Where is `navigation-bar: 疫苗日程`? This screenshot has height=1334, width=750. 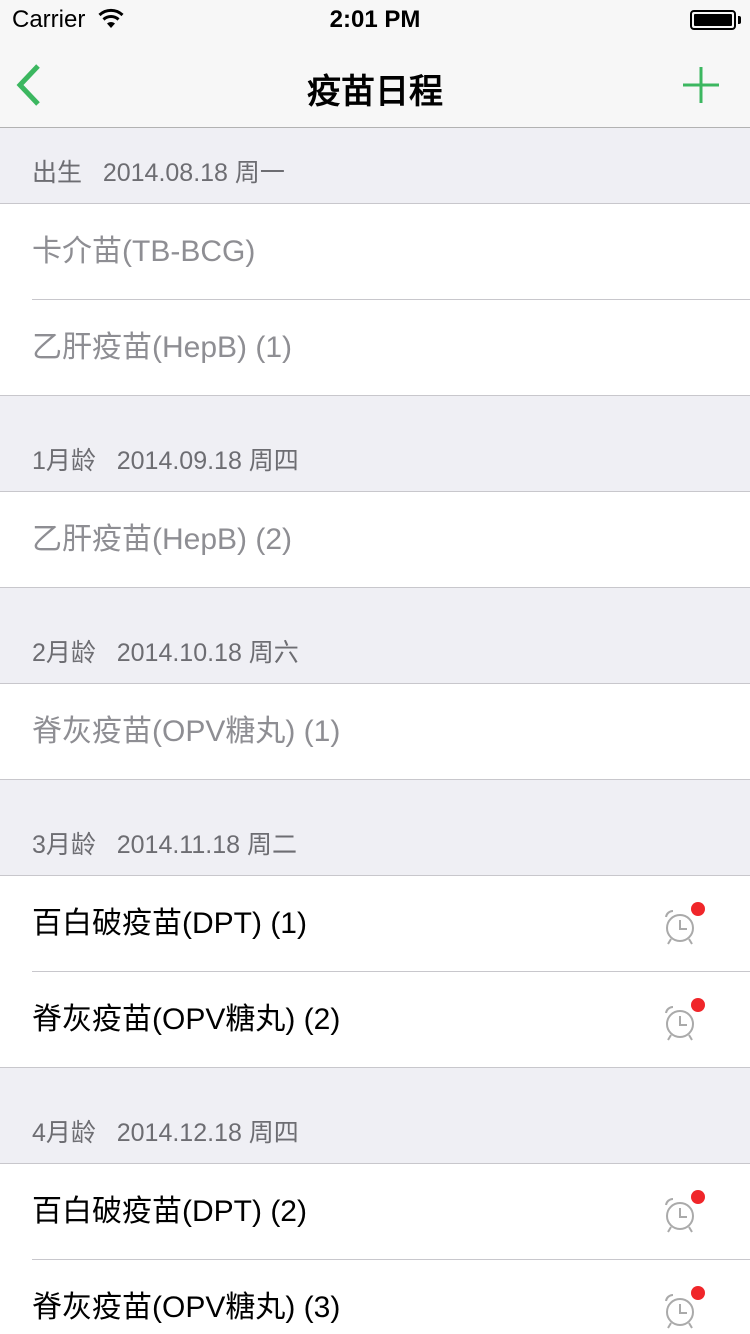 navigation-bar: 疫苗日程 is located at coordinates (375, 84).